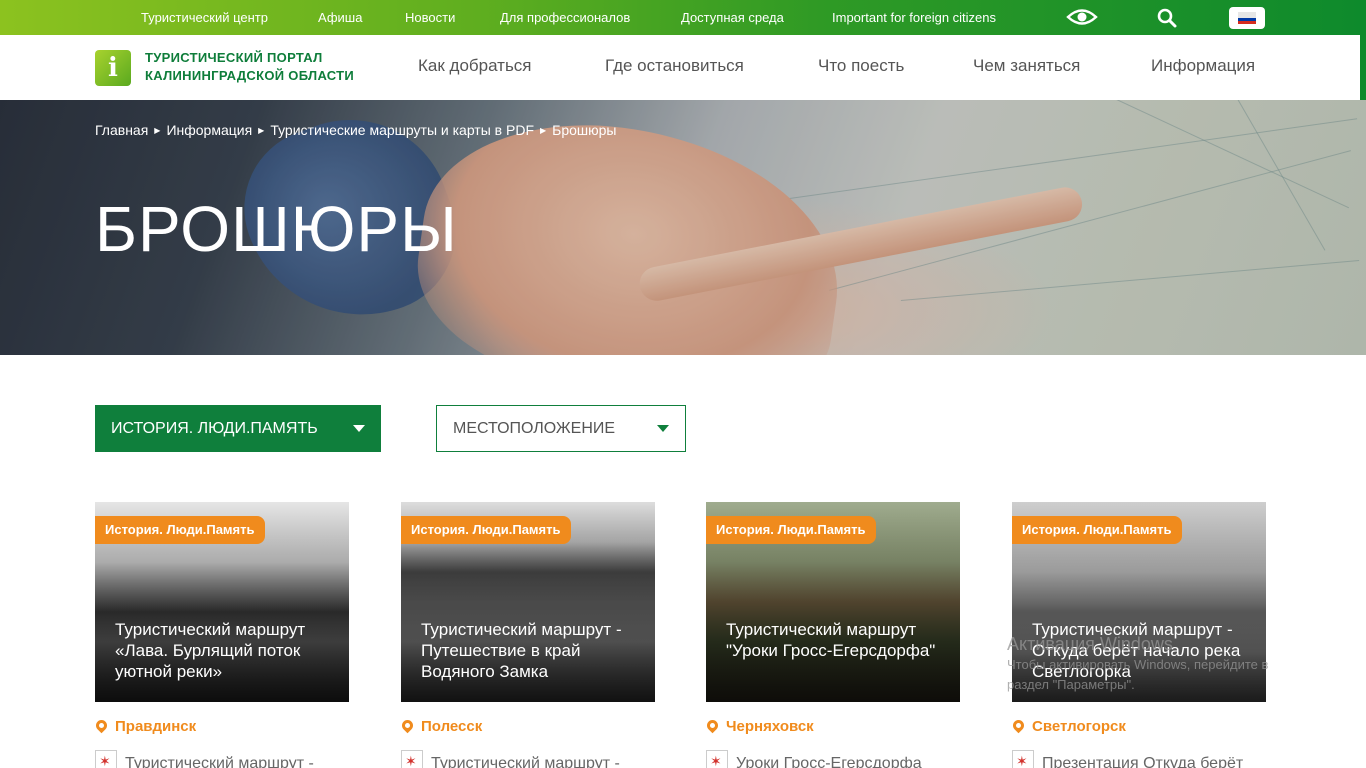  I want to click on breadcrumb-routes: Туристические маршруты и карты в PDF, so click(402, 130).